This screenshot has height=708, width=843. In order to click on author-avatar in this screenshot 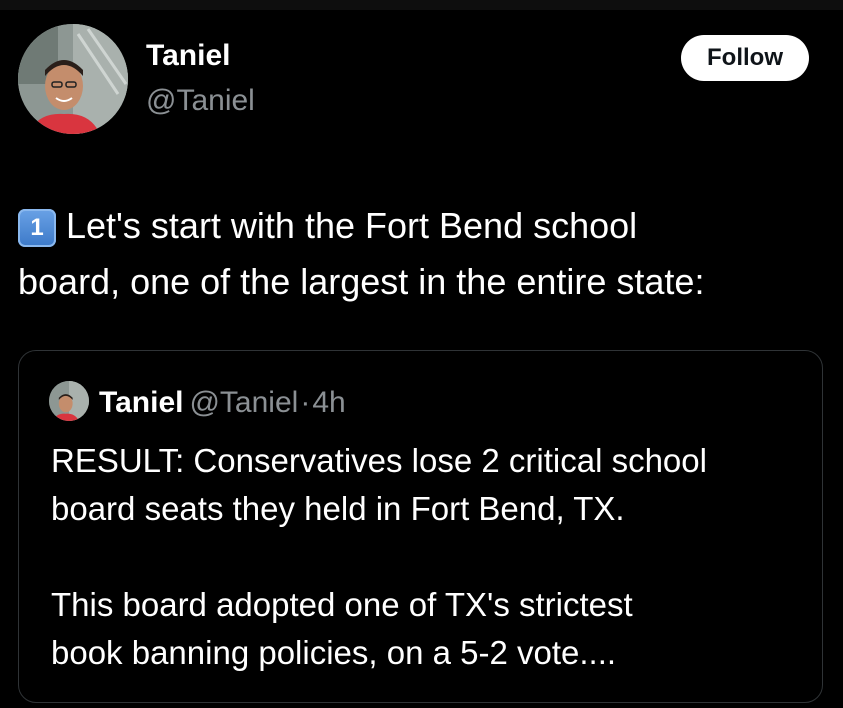, I will do `click(73, 79)`.